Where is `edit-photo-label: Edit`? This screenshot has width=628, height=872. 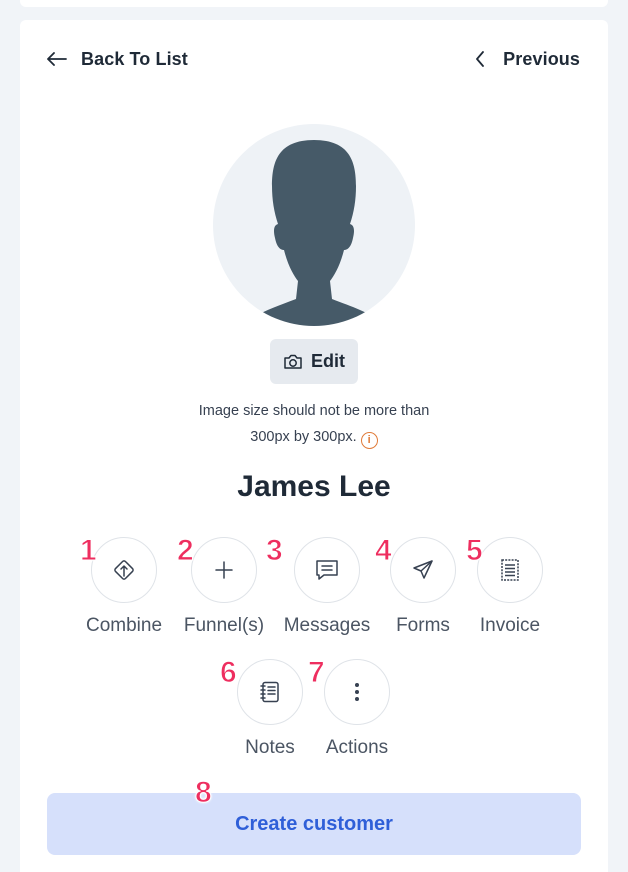
edit-photo-label: Edit is located at coordinates (328, 361).